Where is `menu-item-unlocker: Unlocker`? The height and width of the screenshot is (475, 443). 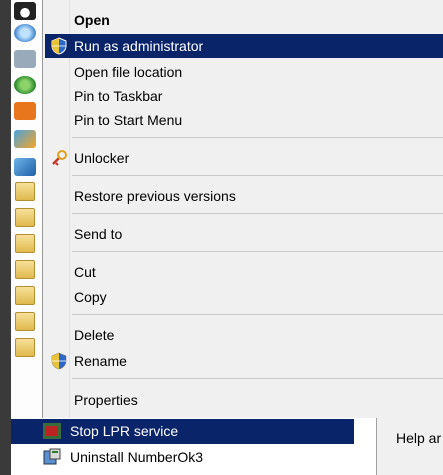 menu-item-unlocker: Unlocker is located at coordinates (244, 158).